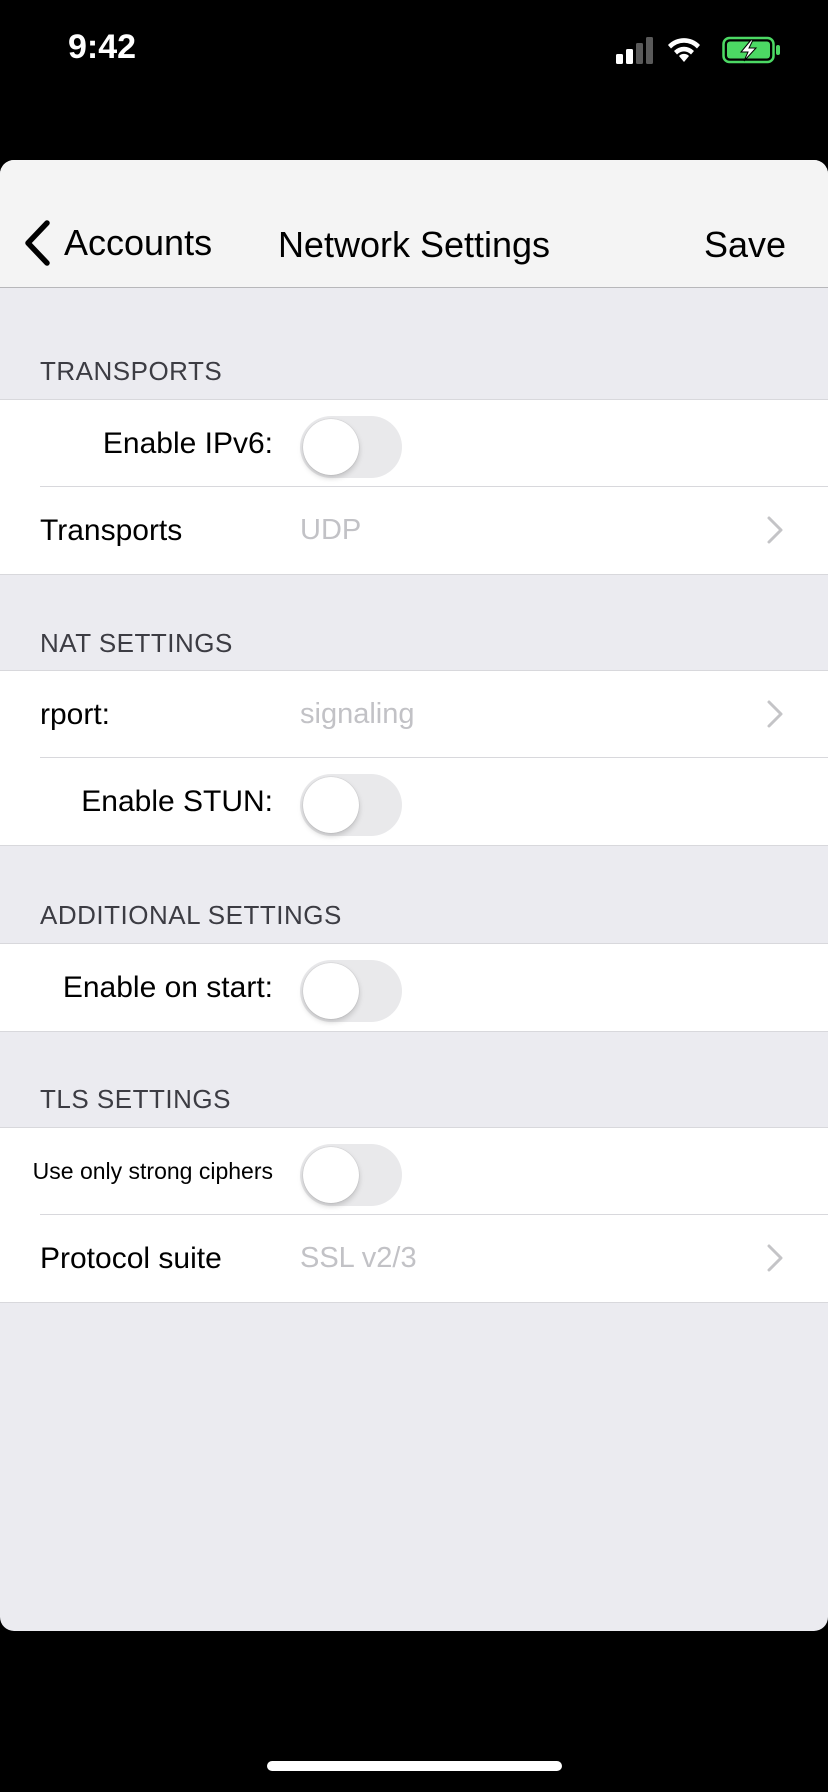 This screenshot has width=828, height=1792. What do you see at coordinates (111, 530) in the screenshot?
I see `transports-label: Transports` at bounding box center [111, 530].